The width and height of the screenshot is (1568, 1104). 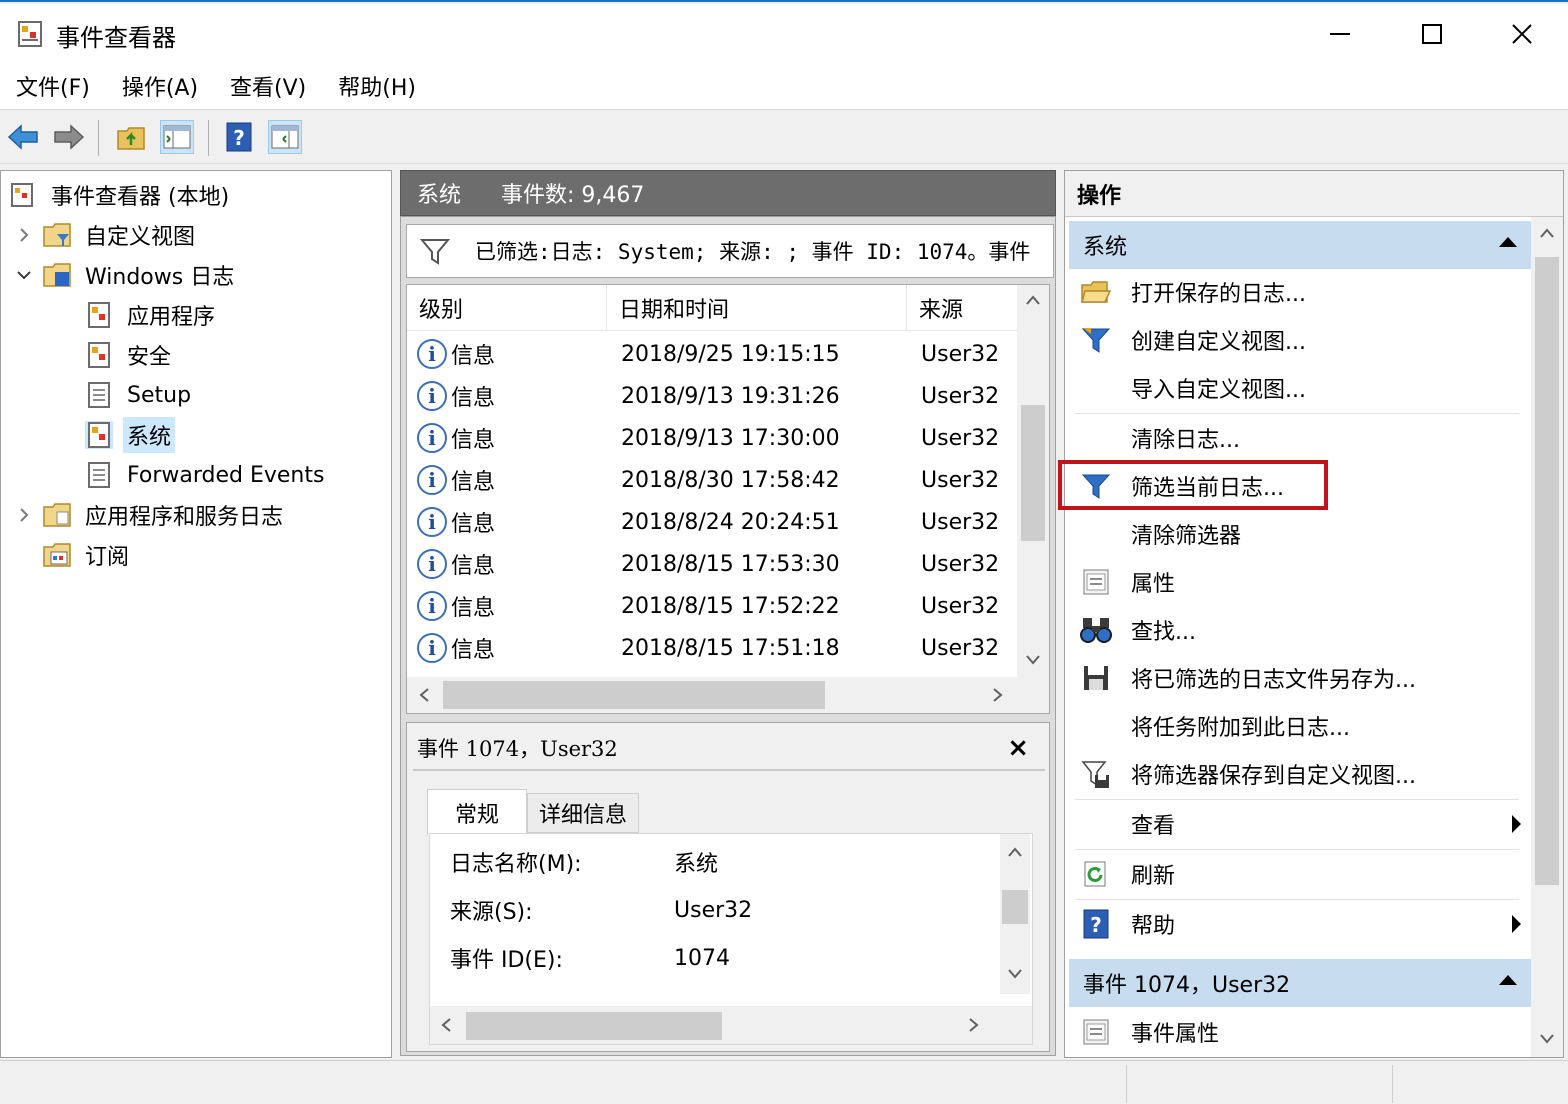 I want to click on tree-item-root: 事件查看器 (本地), so click(x=121, y=195).